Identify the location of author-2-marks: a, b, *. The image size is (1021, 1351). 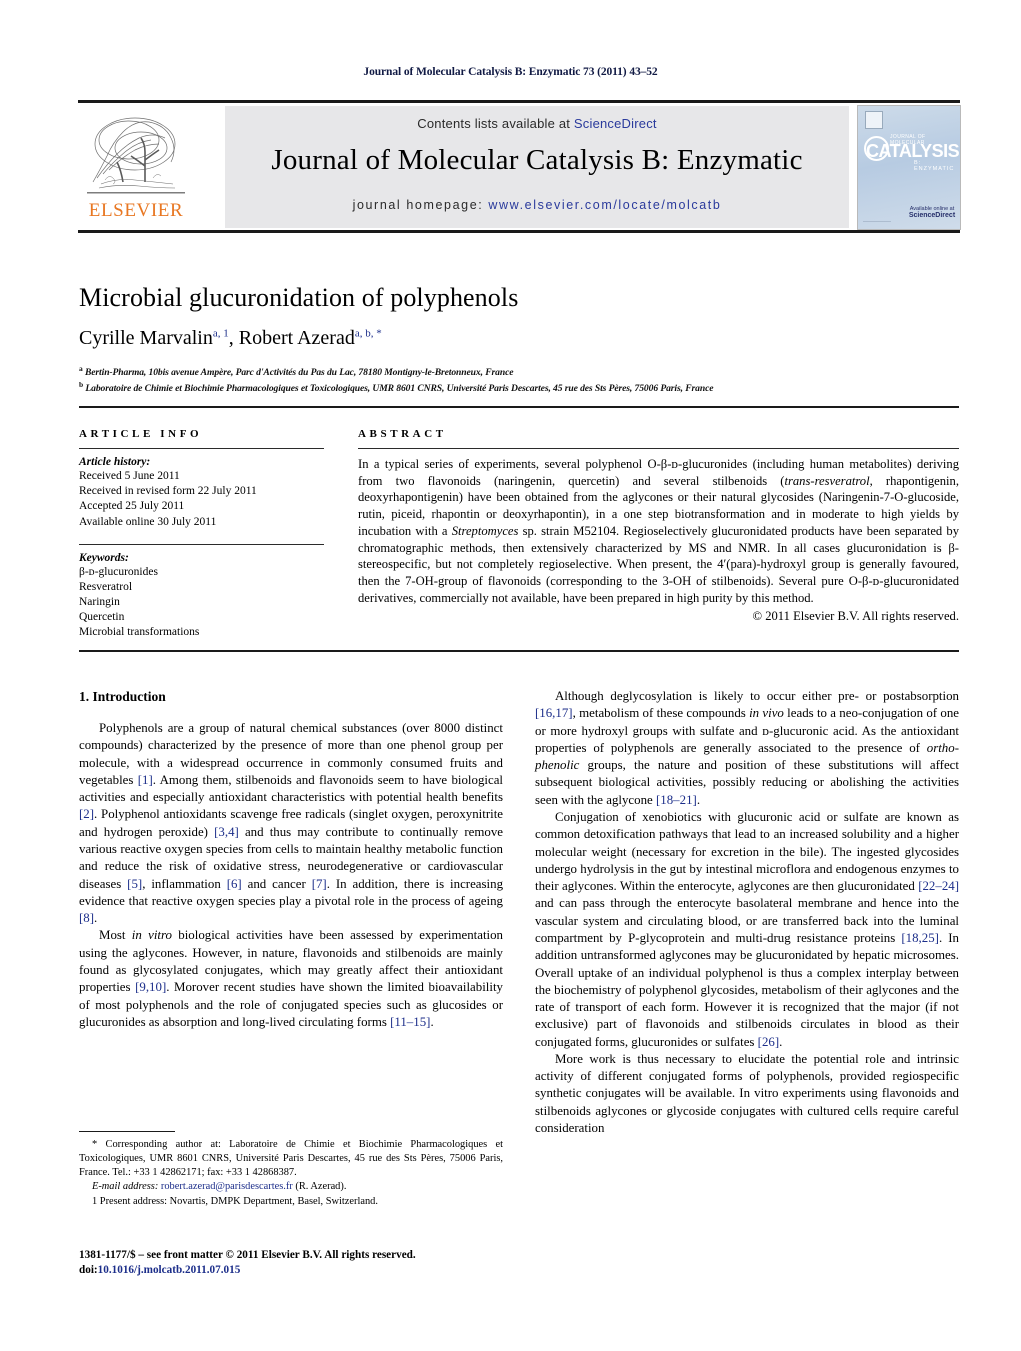
(368, 333).